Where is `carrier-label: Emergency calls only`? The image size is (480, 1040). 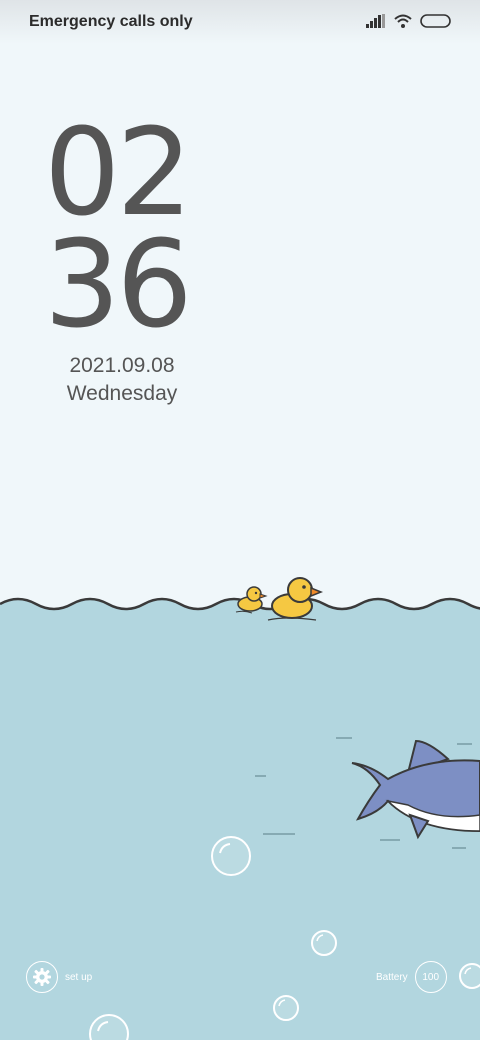 carrier-label: Emergency calls only is located at coordinates (111, 21).